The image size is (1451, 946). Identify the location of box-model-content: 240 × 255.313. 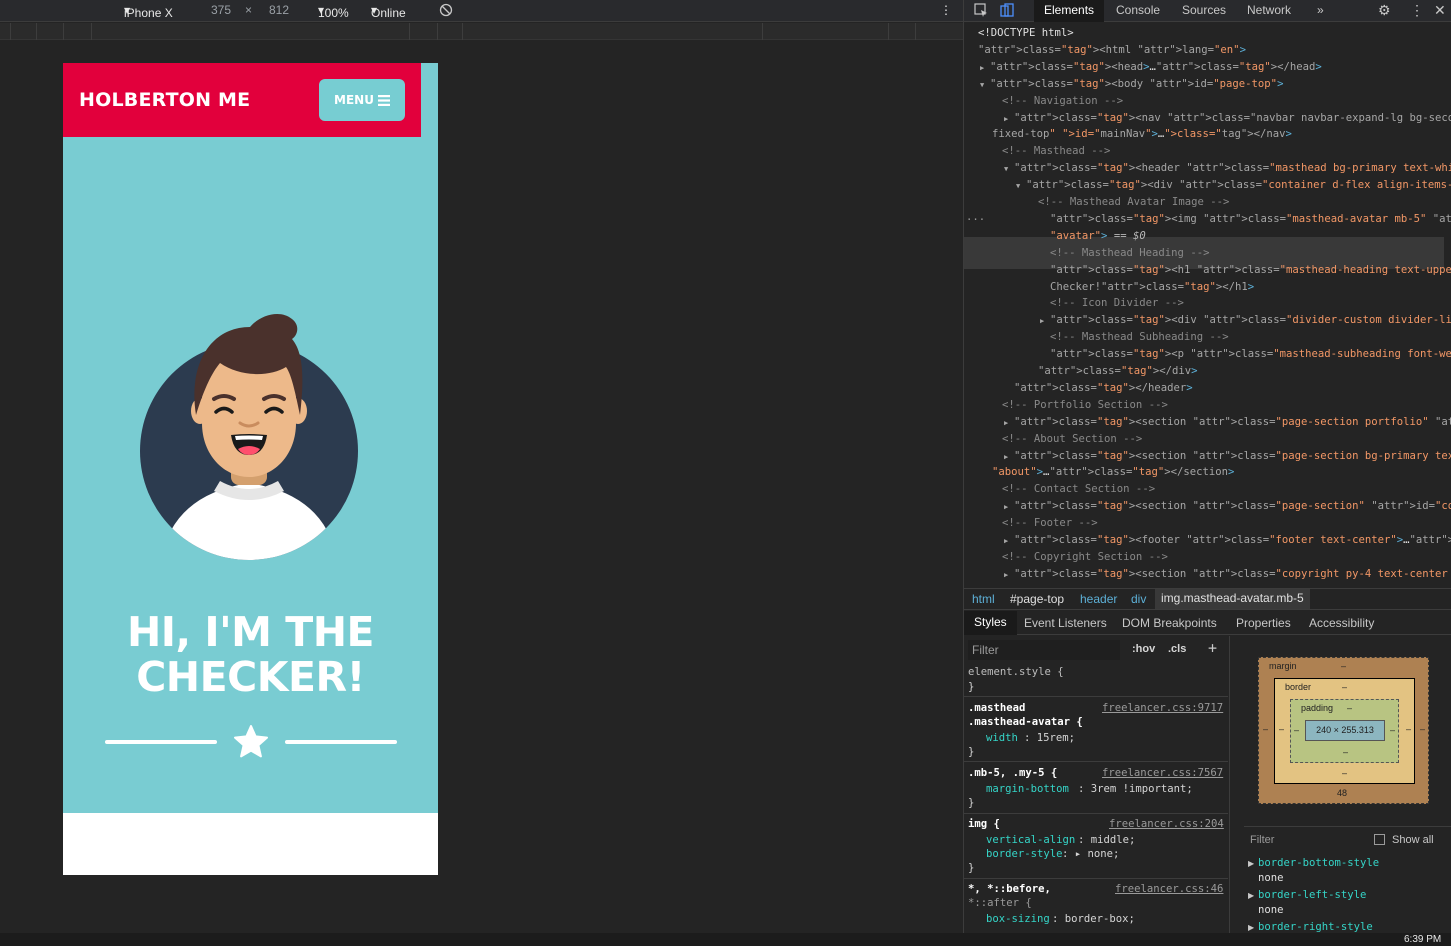
(1345, 730).